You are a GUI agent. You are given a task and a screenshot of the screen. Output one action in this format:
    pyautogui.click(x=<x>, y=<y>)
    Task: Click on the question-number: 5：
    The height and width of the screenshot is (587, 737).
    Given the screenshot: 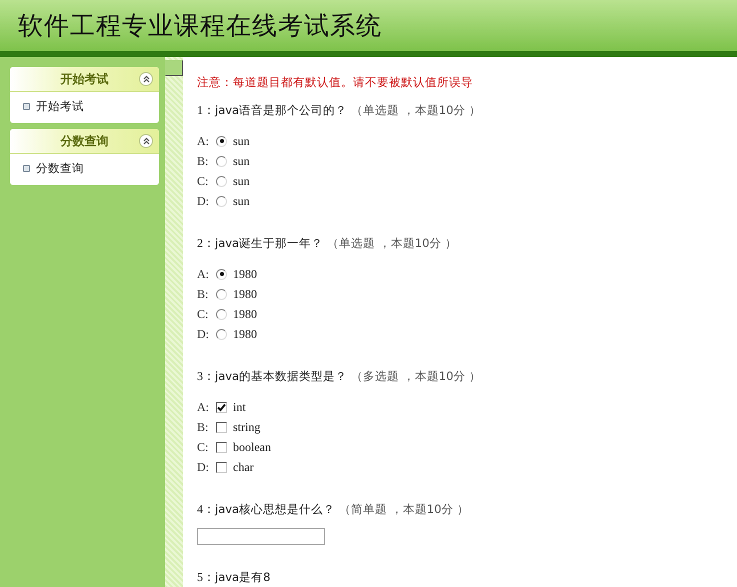 What is the action you would take?
    pyautogui.click(x=206, y=577)
    